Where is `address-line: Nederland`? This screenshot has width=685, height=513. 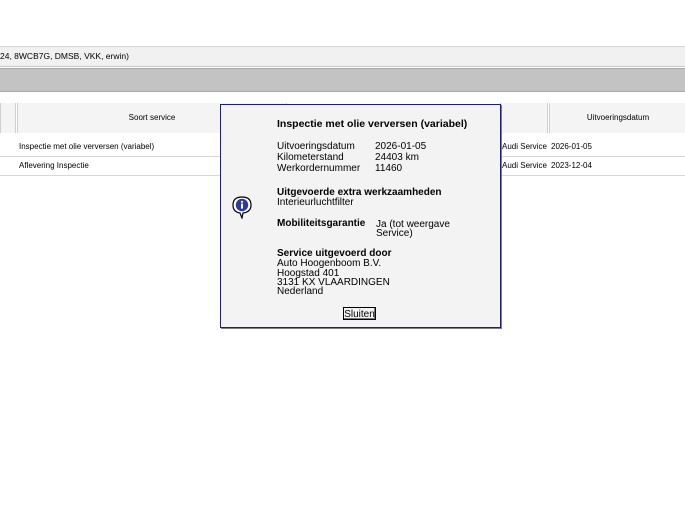 address-line: Nederland is located at coordinates (300, 291).